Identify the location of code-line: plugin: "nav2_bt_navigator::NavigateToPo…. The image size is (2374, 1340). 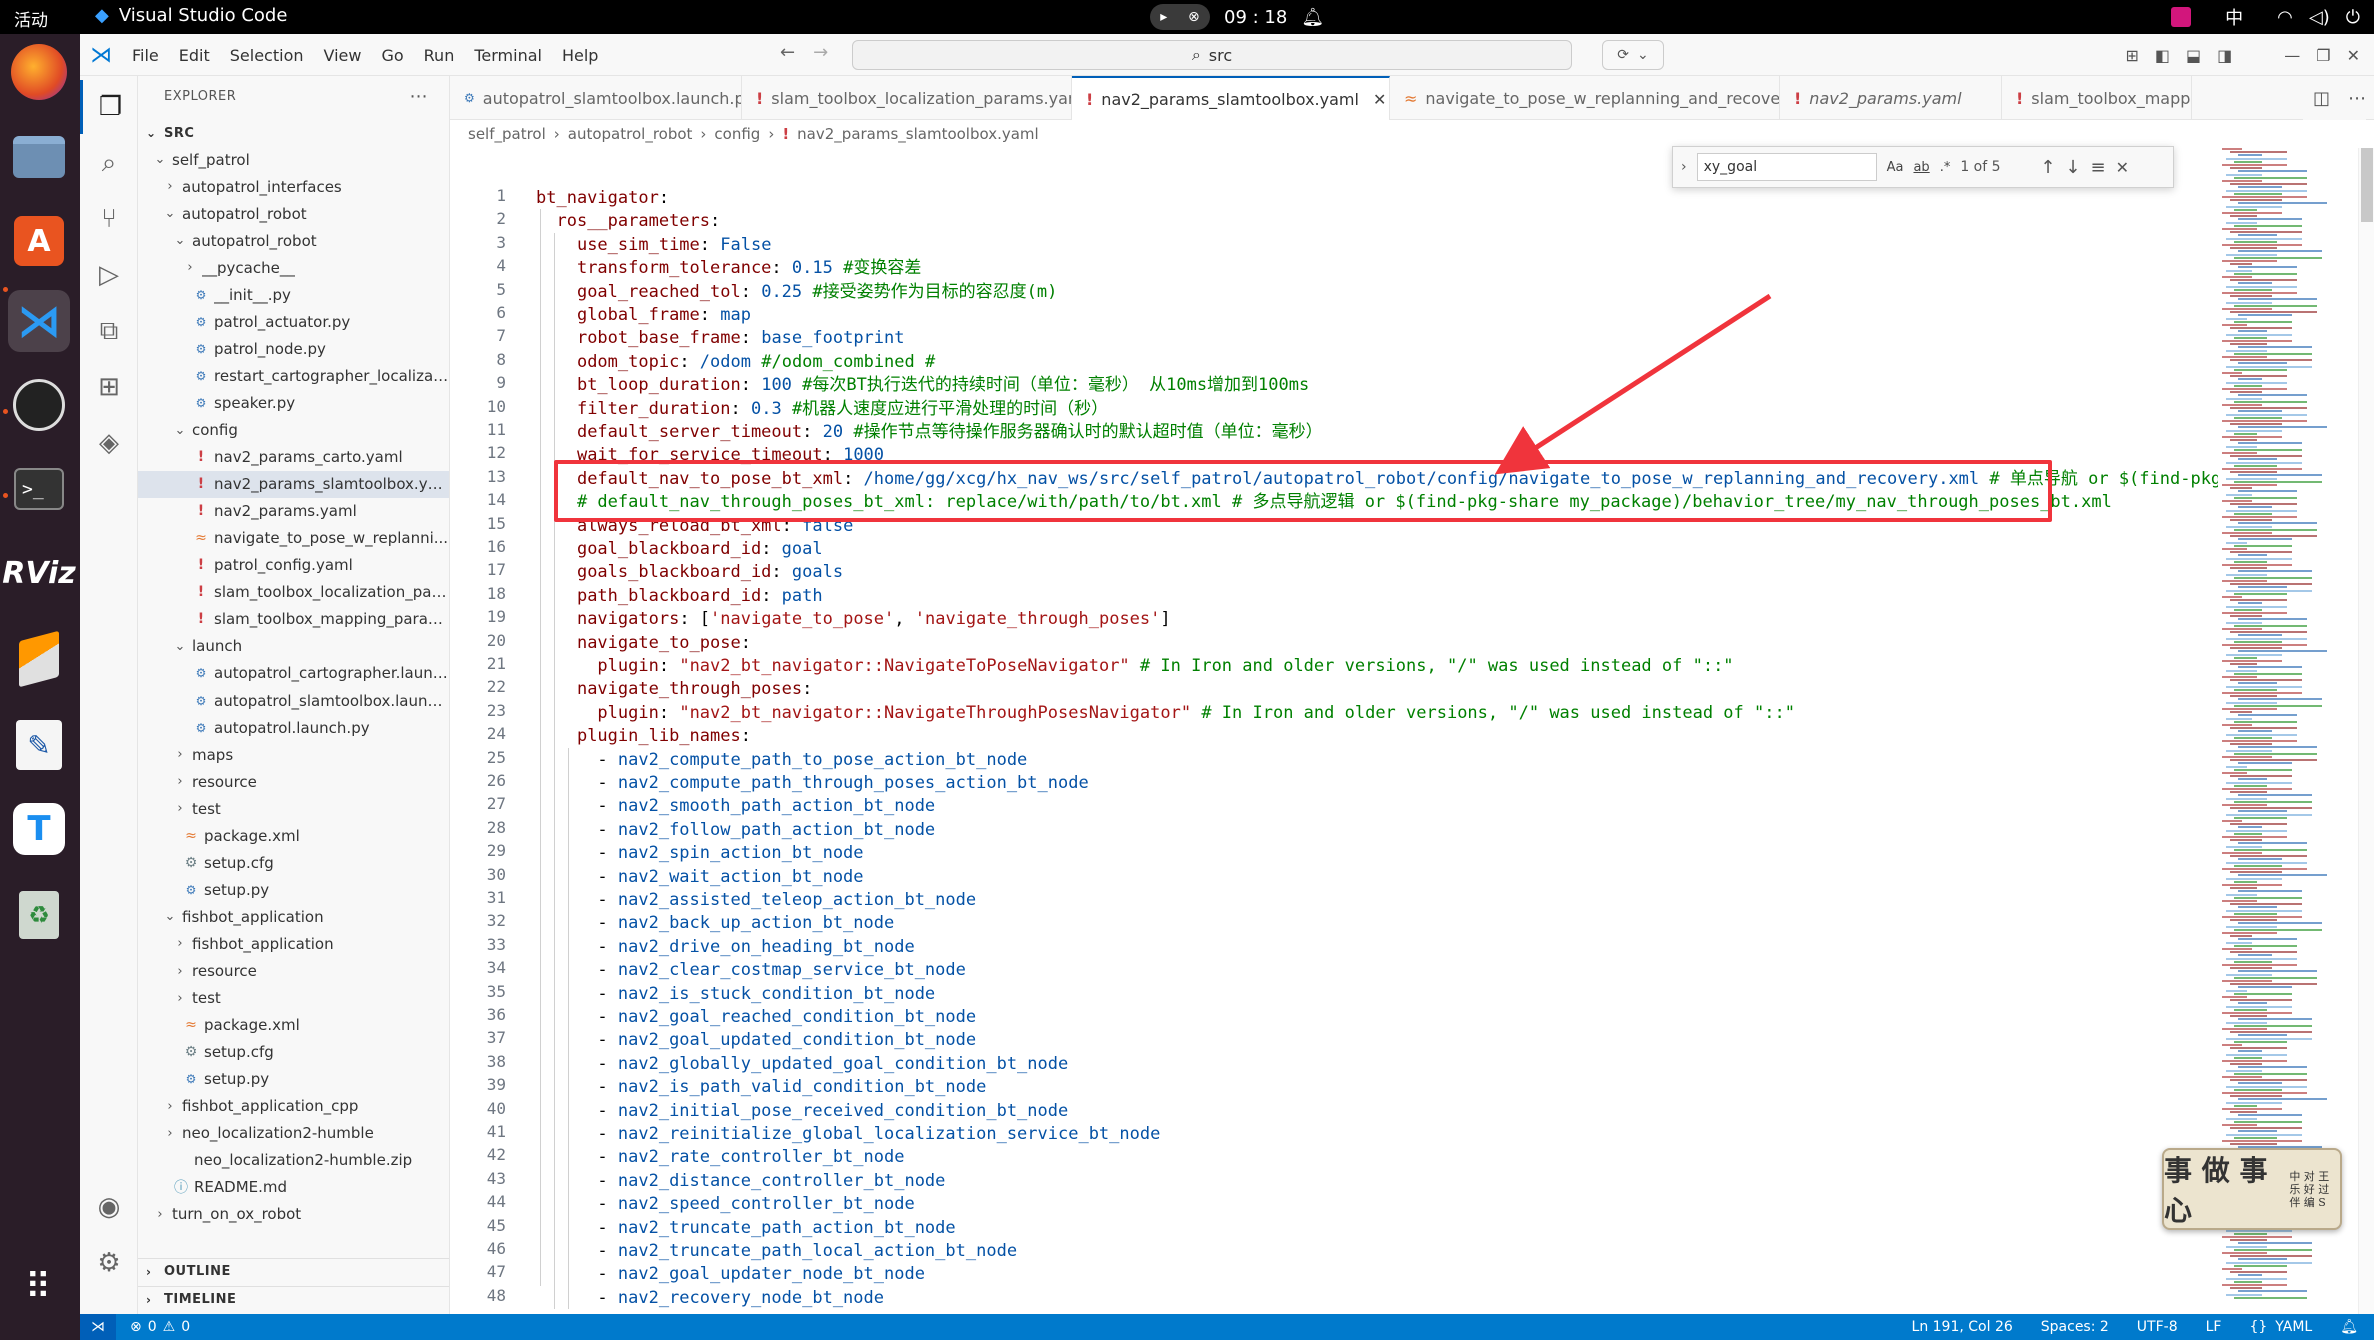
(1134, 666).